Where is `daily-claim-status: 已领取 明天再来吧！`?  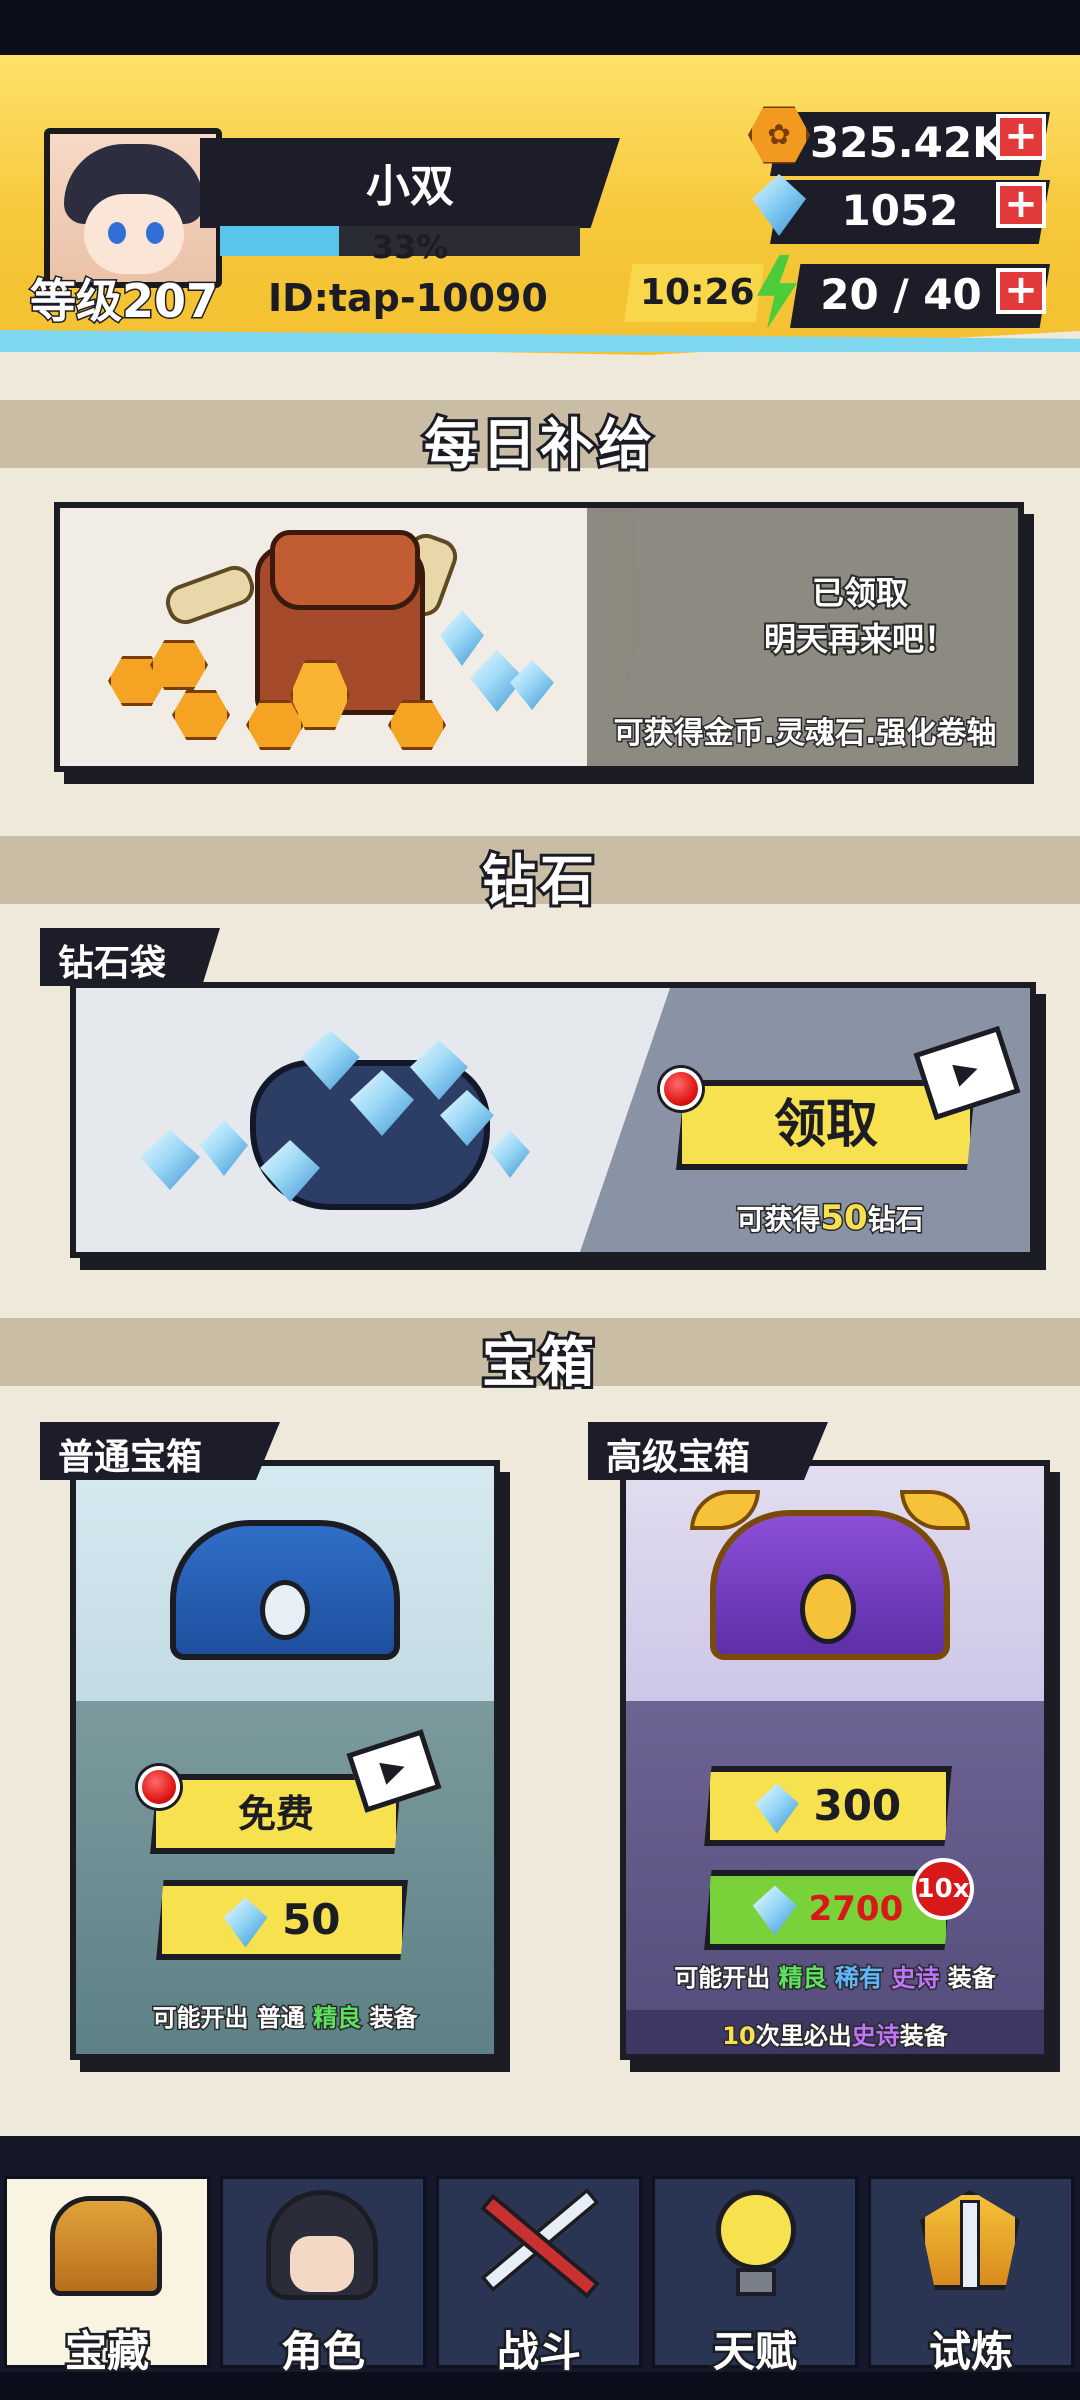
daily-claim-status: 已领取 明天再来吧！ is located at coordinates (860, 616).